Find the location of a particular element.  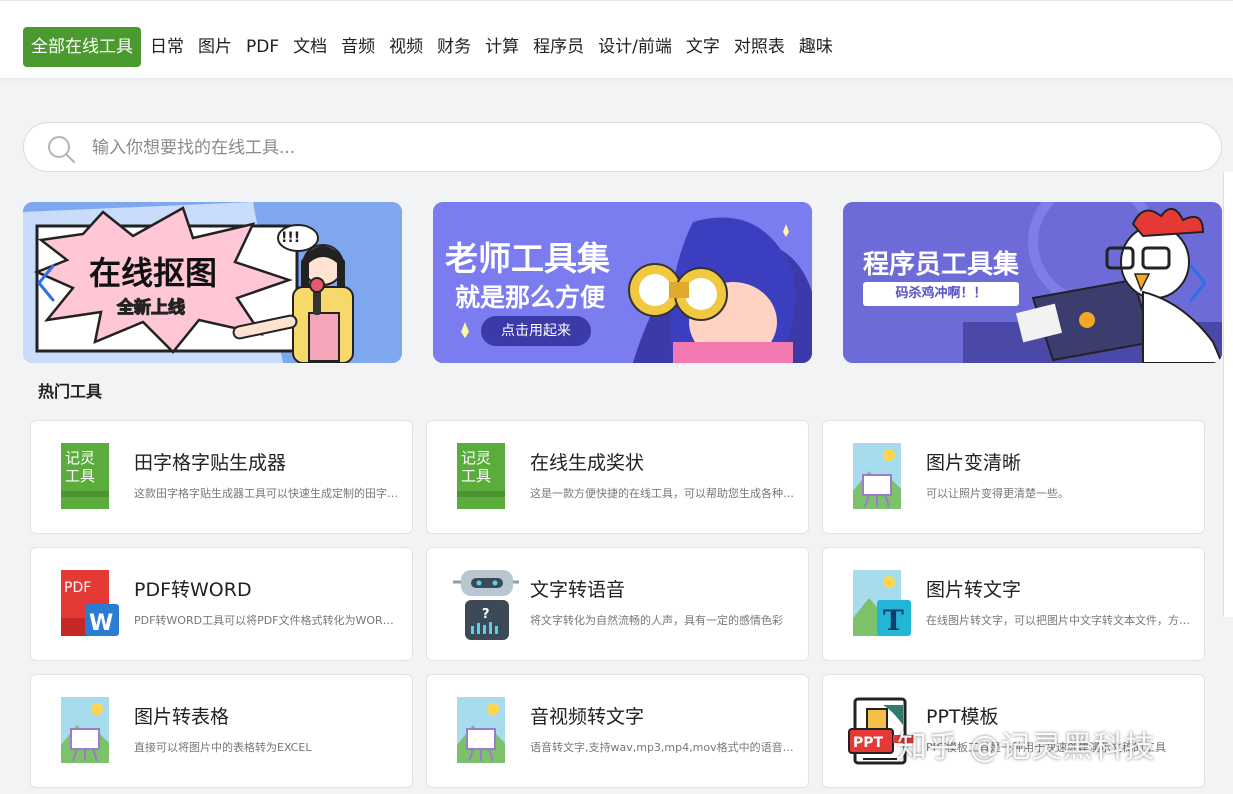

tool-description: PDF转WORD工具可以将PDF文件格式转化为WORD文件格式 is located at coordinates (266, 620).